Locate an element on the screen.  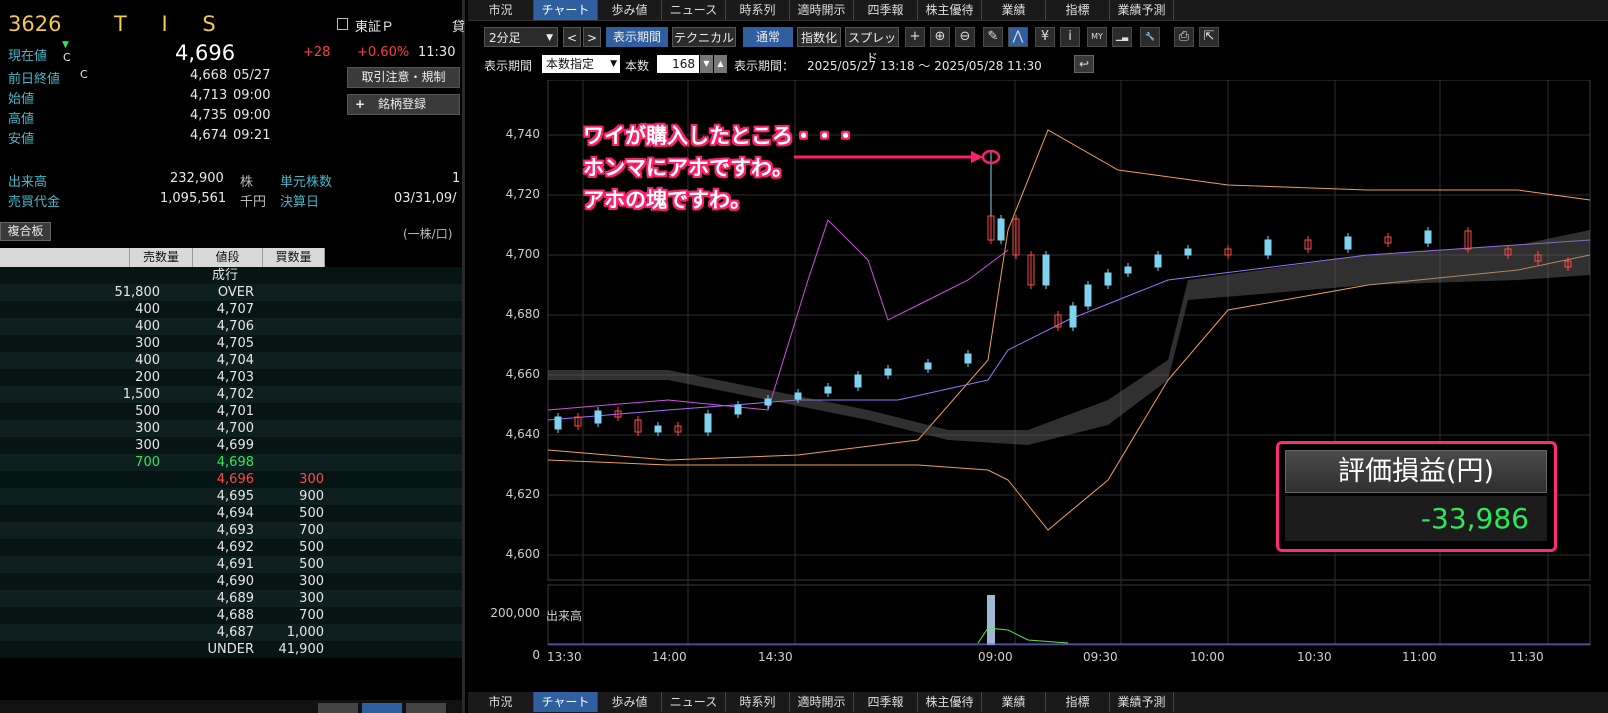
order-book-row: 4,695 900 is located at coordinates (231, 496).